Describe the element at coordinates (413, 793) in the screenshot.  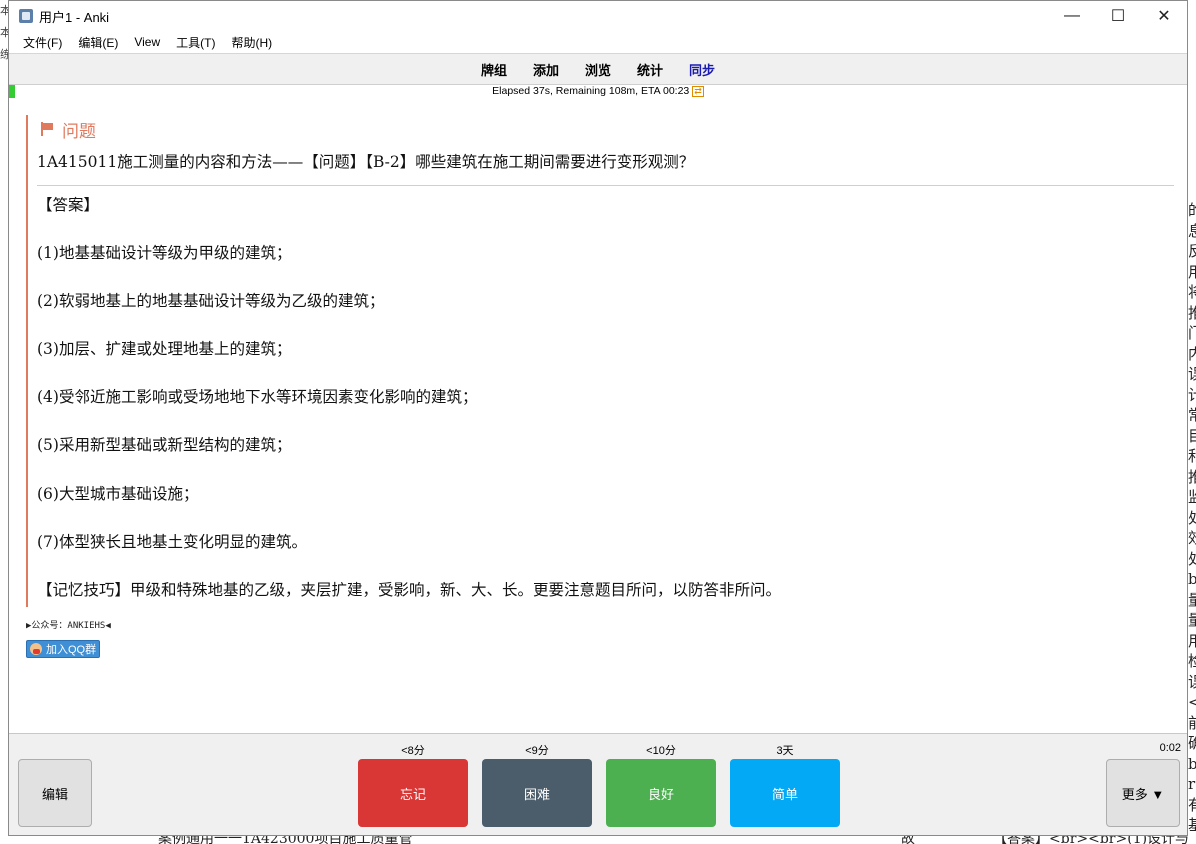
I see `answer-again-button: 忘记` at that location.